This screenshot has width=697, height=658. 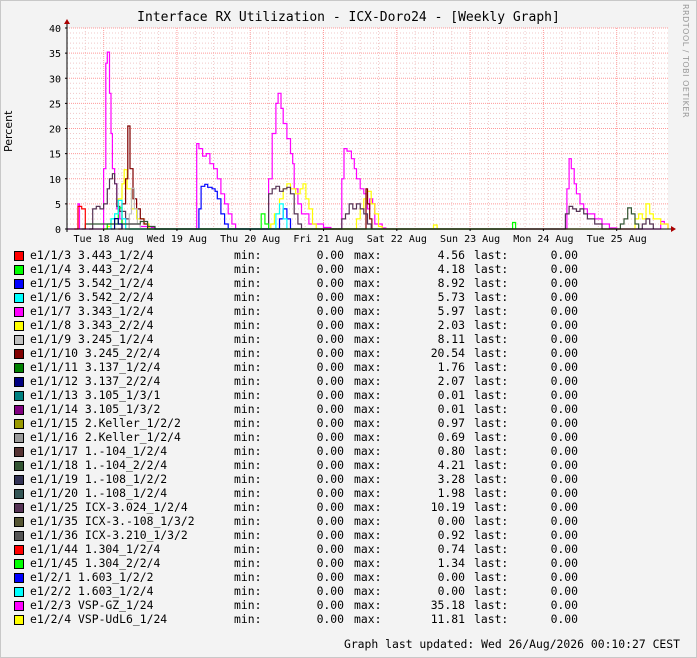 I want to click on legend-max-value: 5.73, so click(x=451, y=297).